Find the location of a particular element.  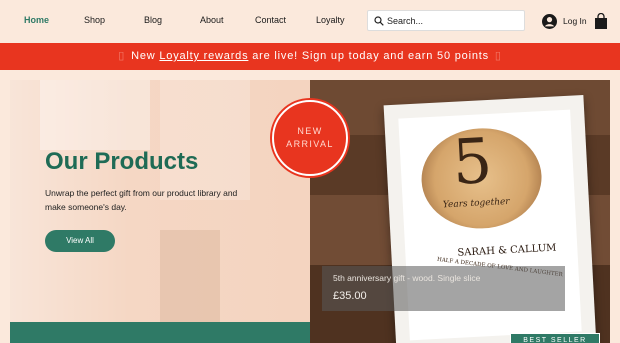

artwork-number: 5 is located at coordinates (472, 161).